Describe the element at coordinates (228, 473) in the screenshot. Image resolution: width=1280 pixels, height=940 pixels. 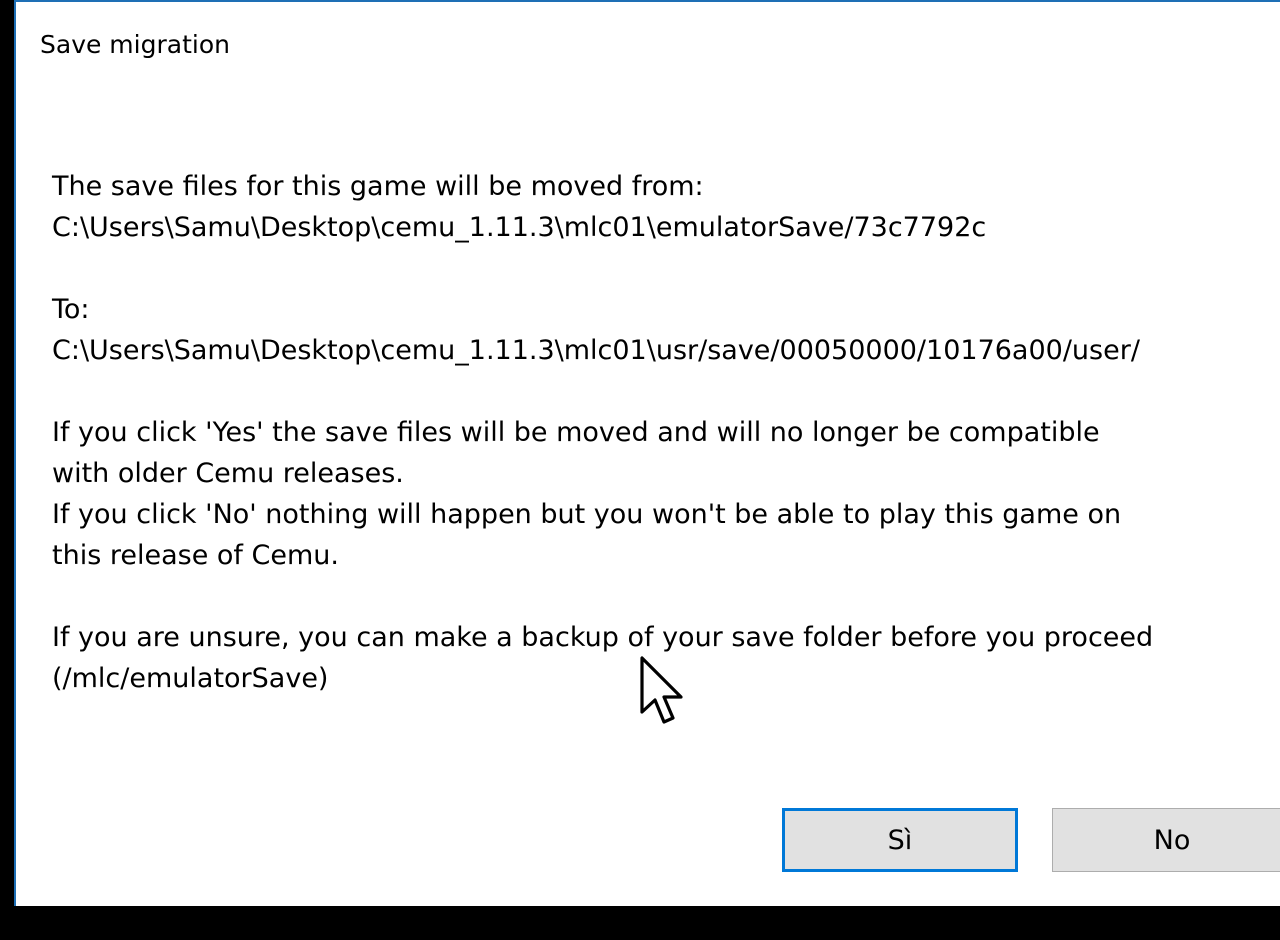
I see `yes-explanation-line-2: with older Cemu releases.` at that location.